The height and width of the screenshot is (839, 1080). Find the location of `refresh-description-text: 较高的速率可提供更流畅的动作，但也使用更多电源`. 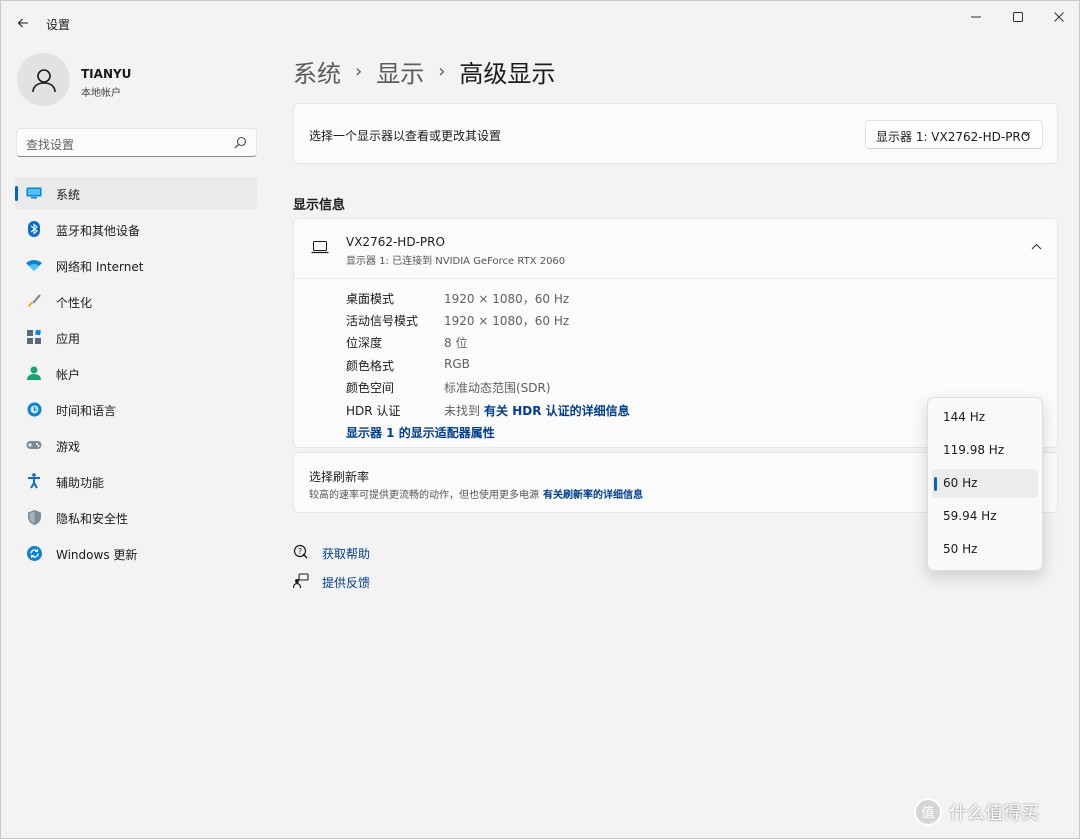

refresh-description-text: 较高的速率可提供更流畅的动作，但也使用更多电源 is located at coordinates (424, 495).